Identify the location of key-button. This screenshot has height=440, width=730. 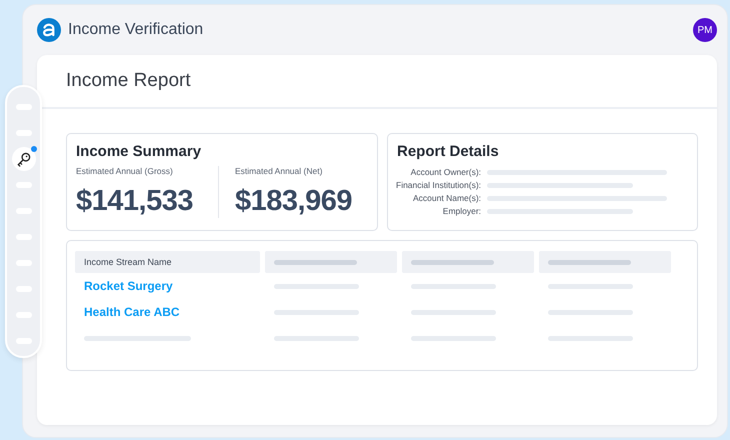
(24, 159).